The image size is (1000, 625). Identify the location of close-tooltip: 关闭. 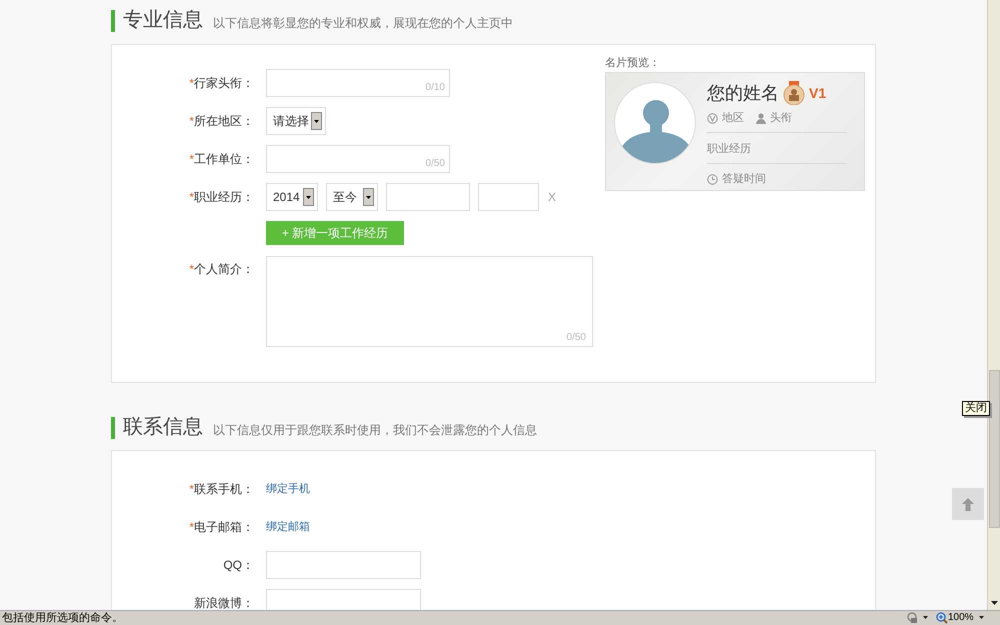
(976, 408).